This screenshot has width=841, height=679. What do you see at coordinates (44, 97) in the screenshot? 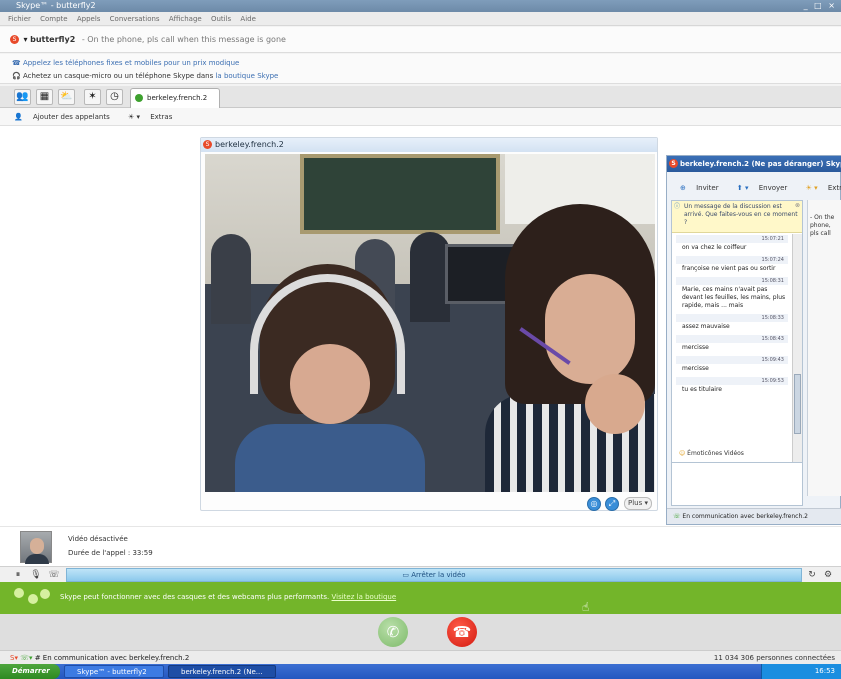
I see `dialpad-tab-icon: ▦` at bounding box center [44, 97].